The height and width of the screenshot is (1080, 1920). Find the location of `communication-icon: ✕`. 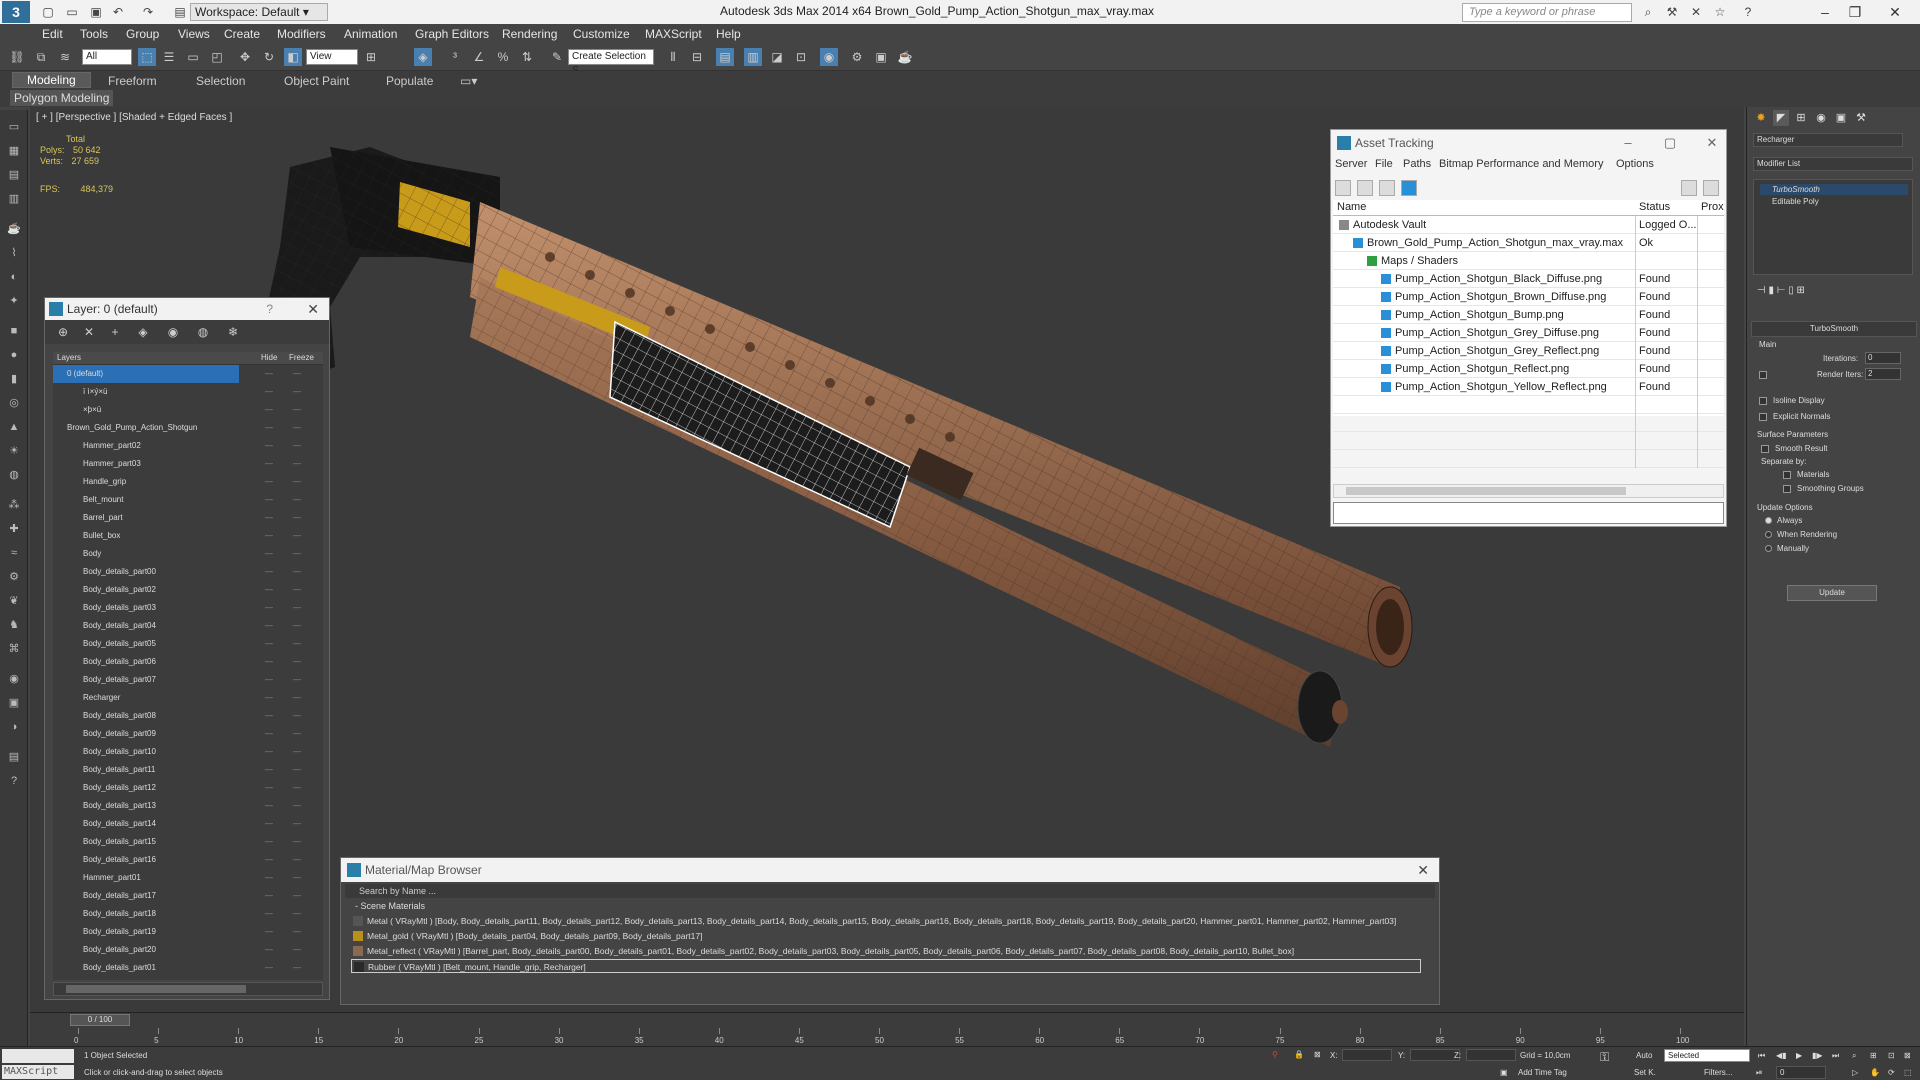

communication-icon: ✕ is located at coordinates (1696, 12).